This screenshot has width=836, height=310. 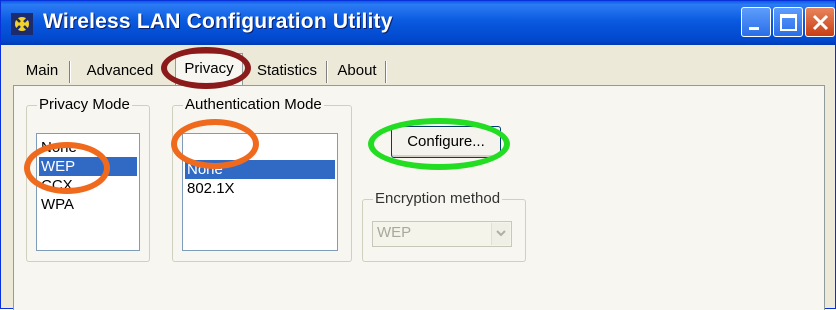 I want to click on list-item: CCX, so click(x=88, y=185).